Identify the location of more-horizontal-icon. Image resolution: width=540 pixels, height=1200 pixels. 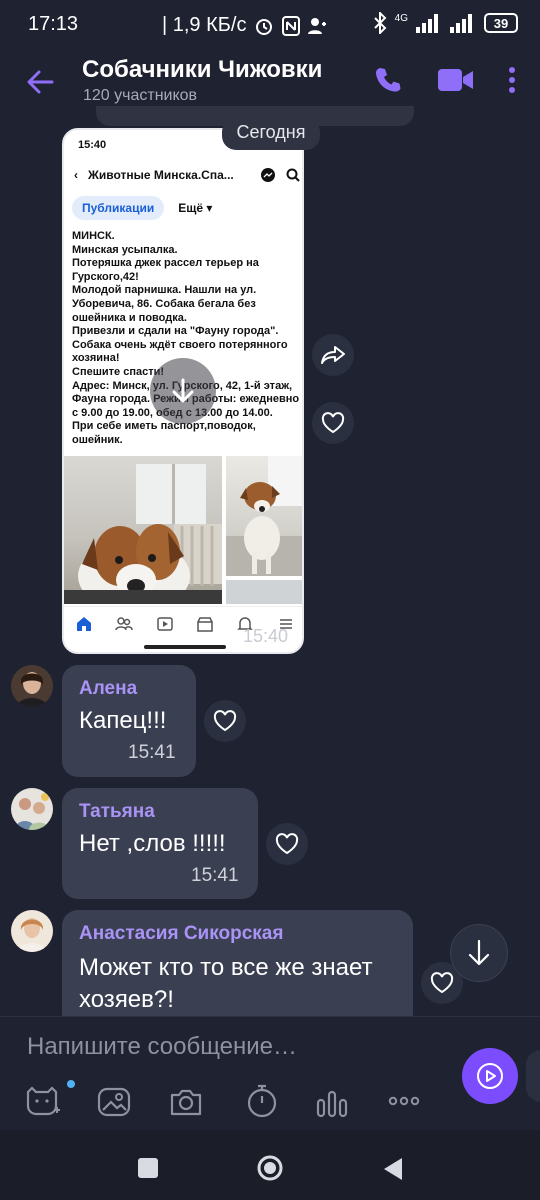
(404, 1101).